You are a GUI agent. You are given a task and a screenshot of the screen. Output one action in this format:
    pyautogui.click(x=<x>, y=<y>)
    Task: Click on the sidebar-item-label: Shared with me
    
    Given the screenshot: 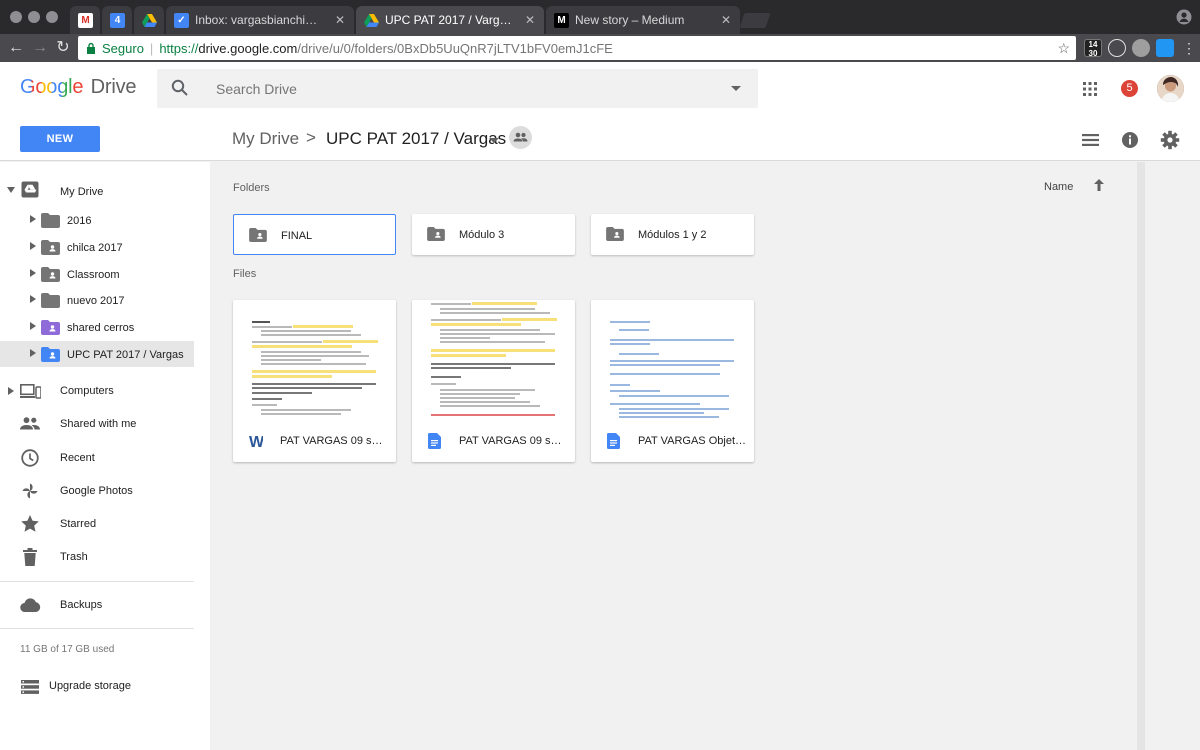 What is the action you would take?
    pyautogui.click(x=98, y=424)
    